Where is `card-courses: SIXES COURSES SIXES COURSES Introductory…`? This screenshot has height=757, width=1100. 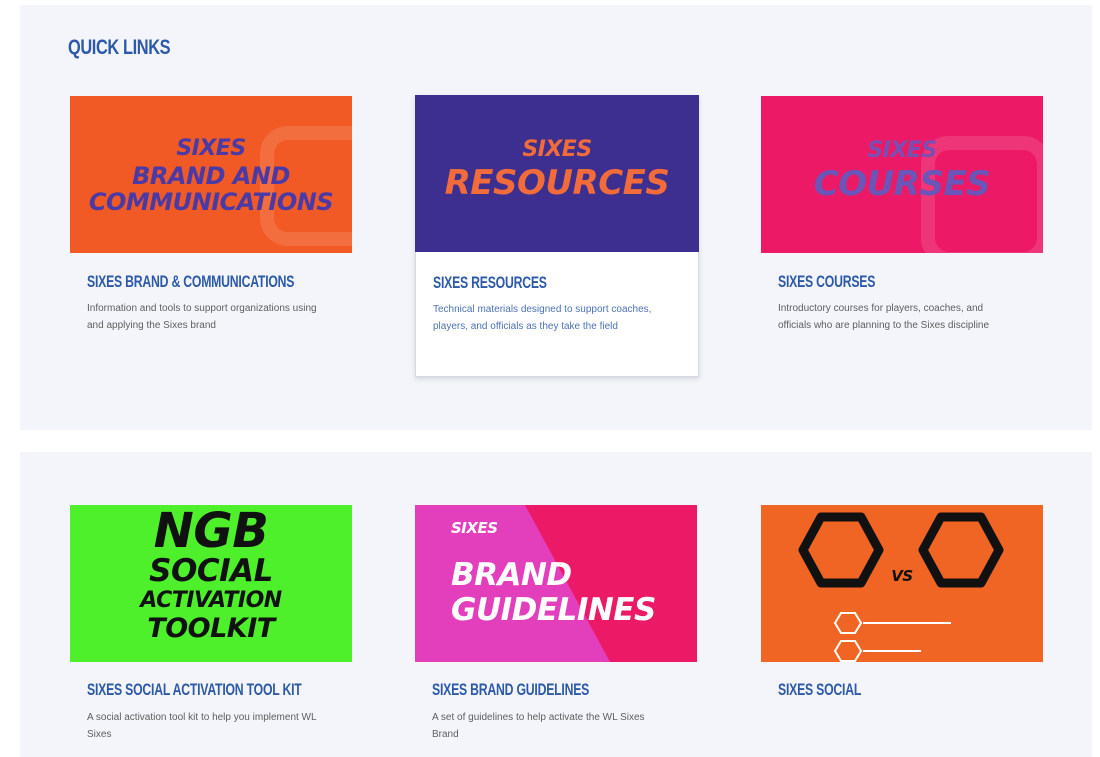 card-courses: SIXES COURSES SIXES COURSES Introductory… is located at coordinates (902, 231).